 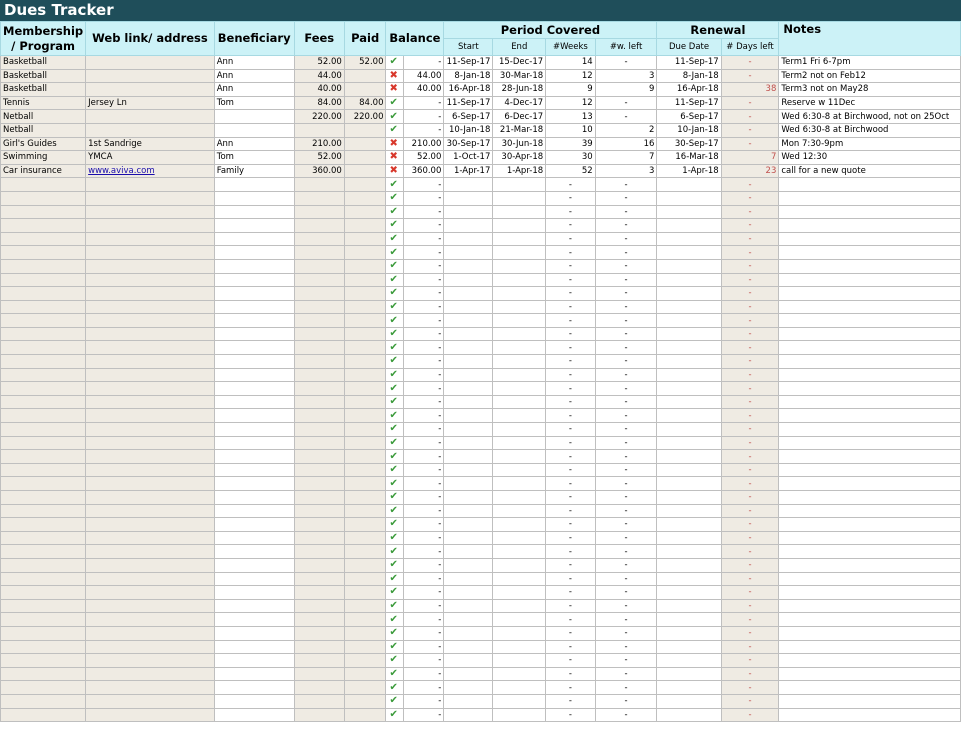 What do you see at coordinates (254, 103) in the screenshot?
I see `cell-beneficiary: Tom` at bounding box center [254, 103].